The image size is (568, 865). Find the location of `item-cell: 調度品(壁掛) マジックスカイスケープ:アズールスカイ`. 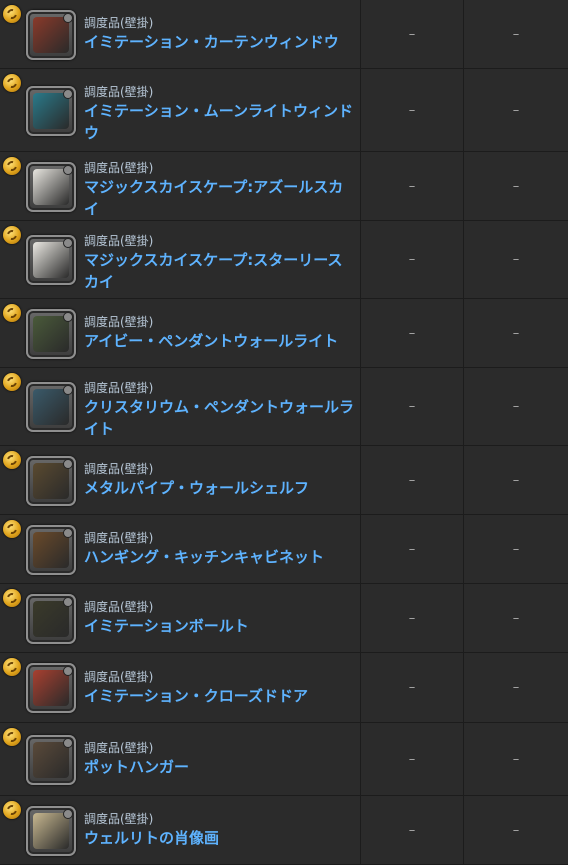

item-cell: 調度品(壁掛) マジックスカイスケープ:アズールスカイ is located at coordinates (180, 186).